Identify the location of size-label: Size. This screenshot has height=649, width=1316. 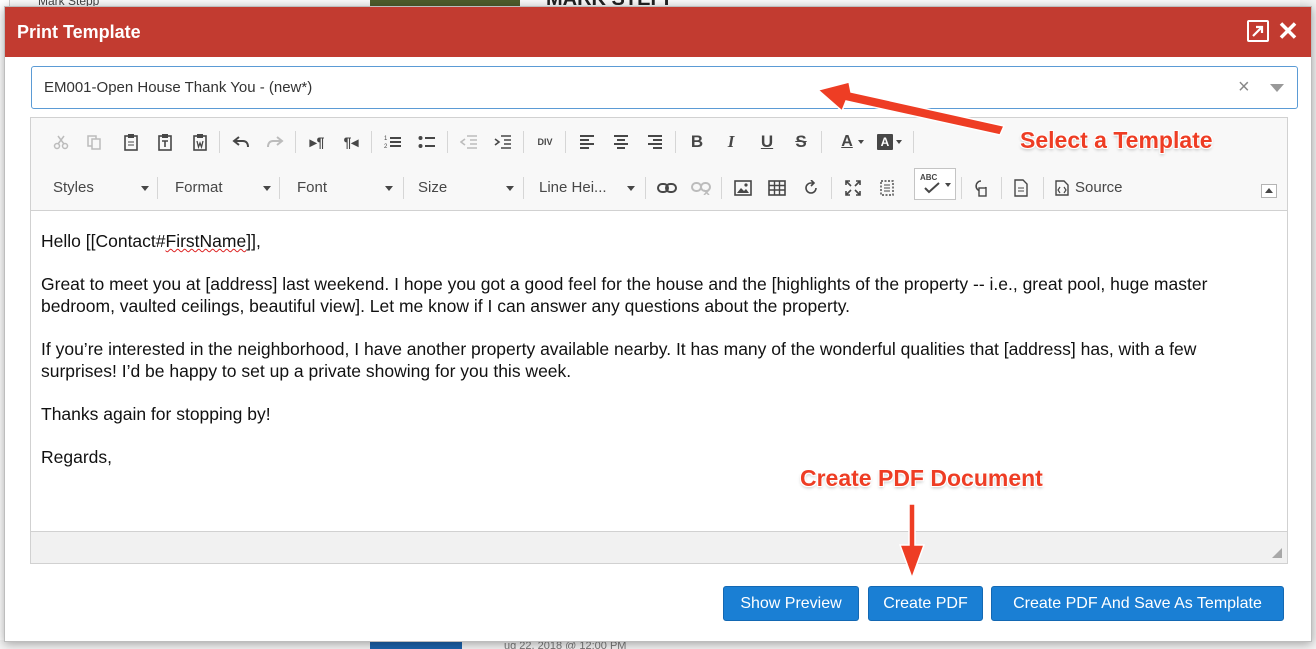
(433, 187).